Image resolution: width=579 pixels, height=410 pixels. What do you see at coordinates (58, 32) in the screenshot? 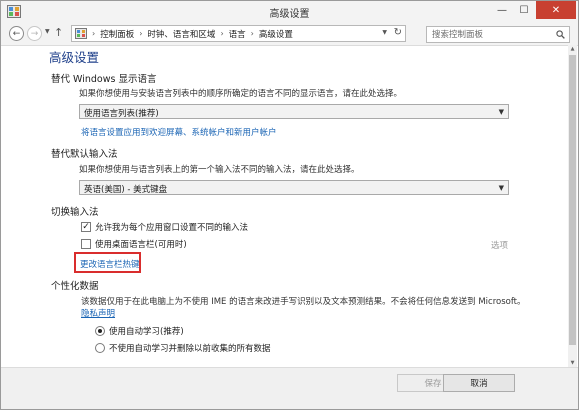
I see `up-button: ↑` at bounding box center [58, 32].